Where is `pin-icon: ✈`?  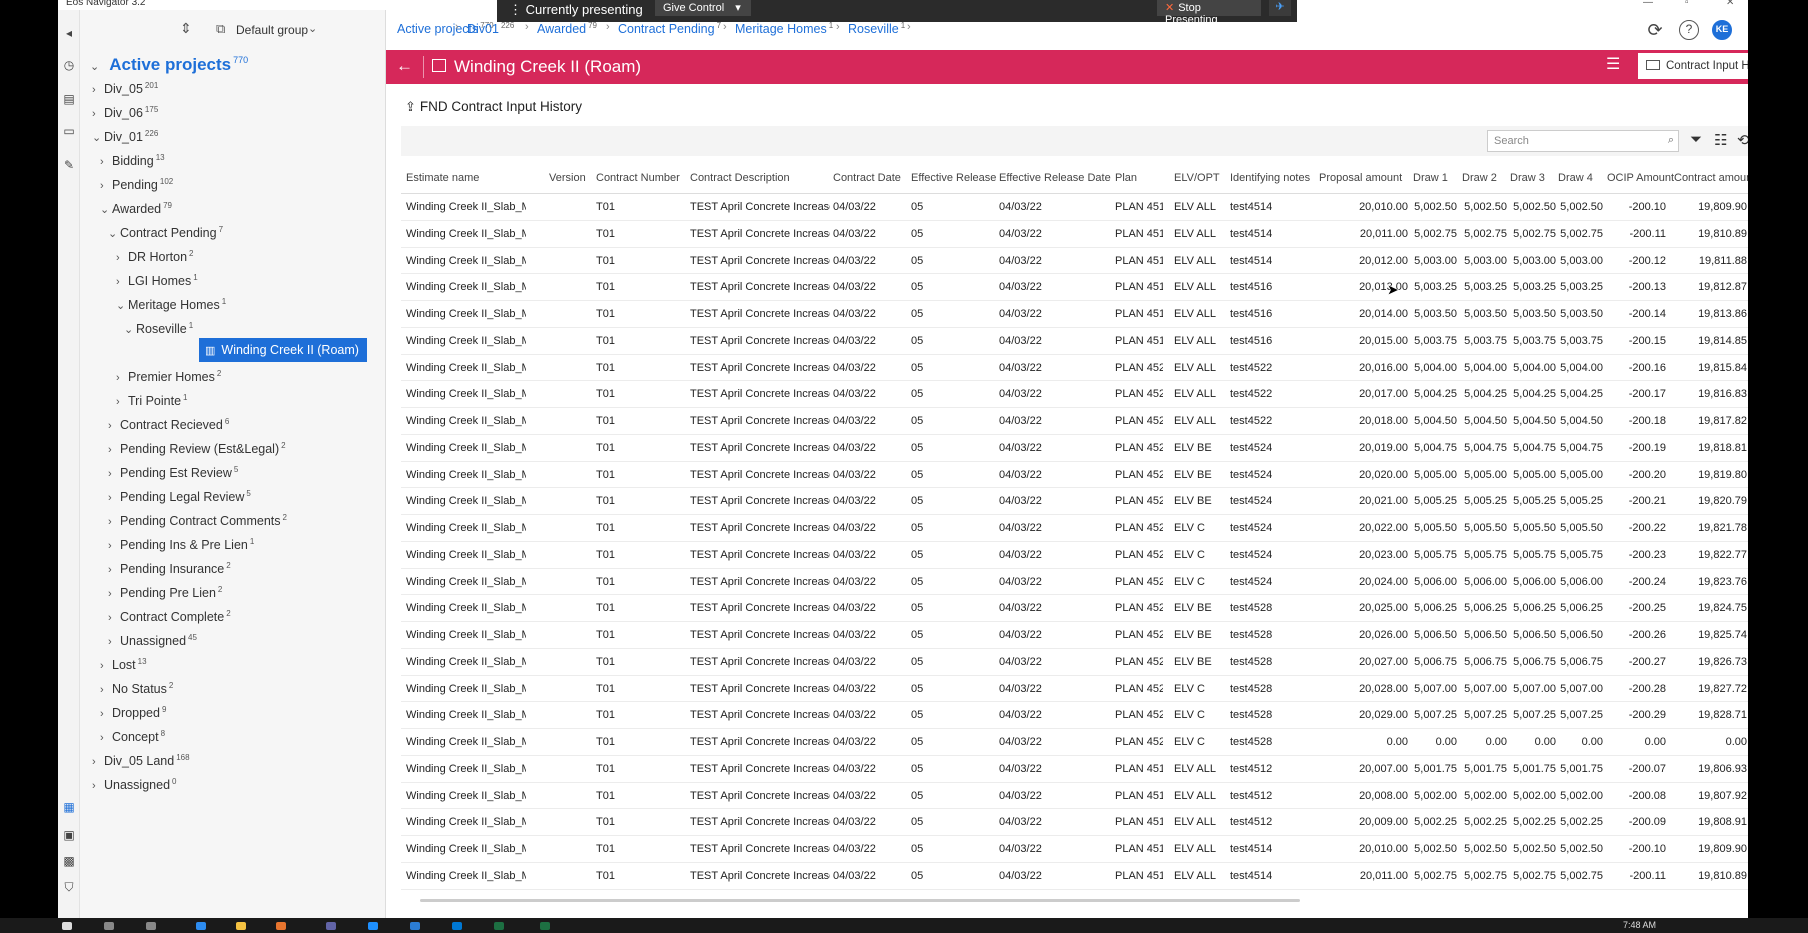
pin-icon: ✈ is located at coordinates (1280, 8).